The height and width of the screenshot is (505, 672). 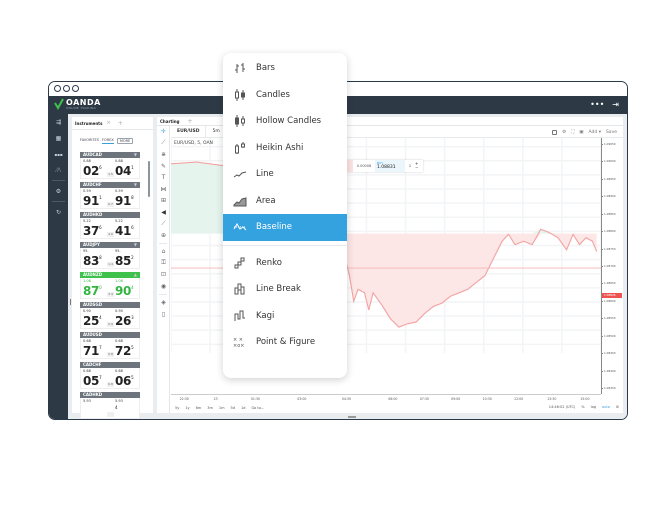 I want to click on magnet-icon: ⌂, so click(x=163, y=252).